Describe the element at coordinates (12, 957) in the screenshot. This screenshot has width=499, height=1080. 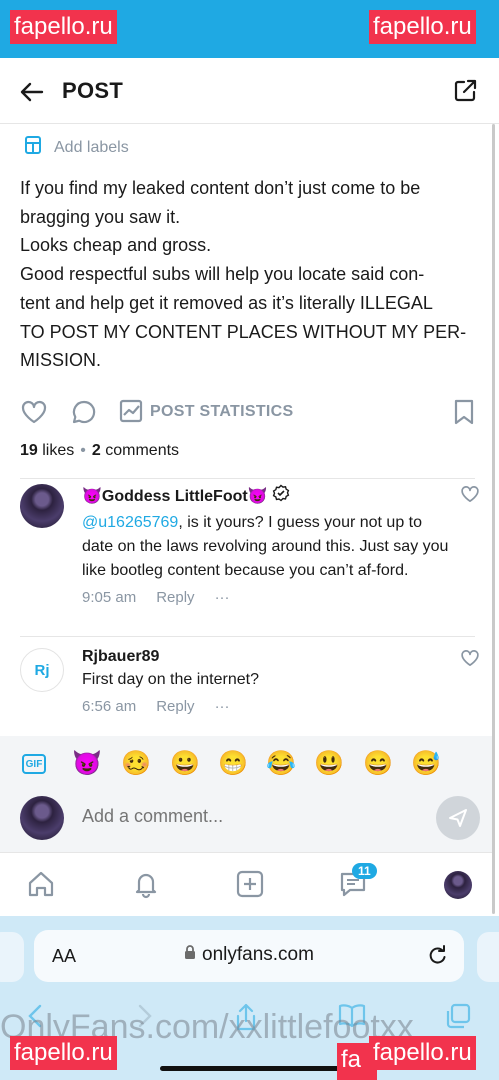
I see `previous-tab` at that location.